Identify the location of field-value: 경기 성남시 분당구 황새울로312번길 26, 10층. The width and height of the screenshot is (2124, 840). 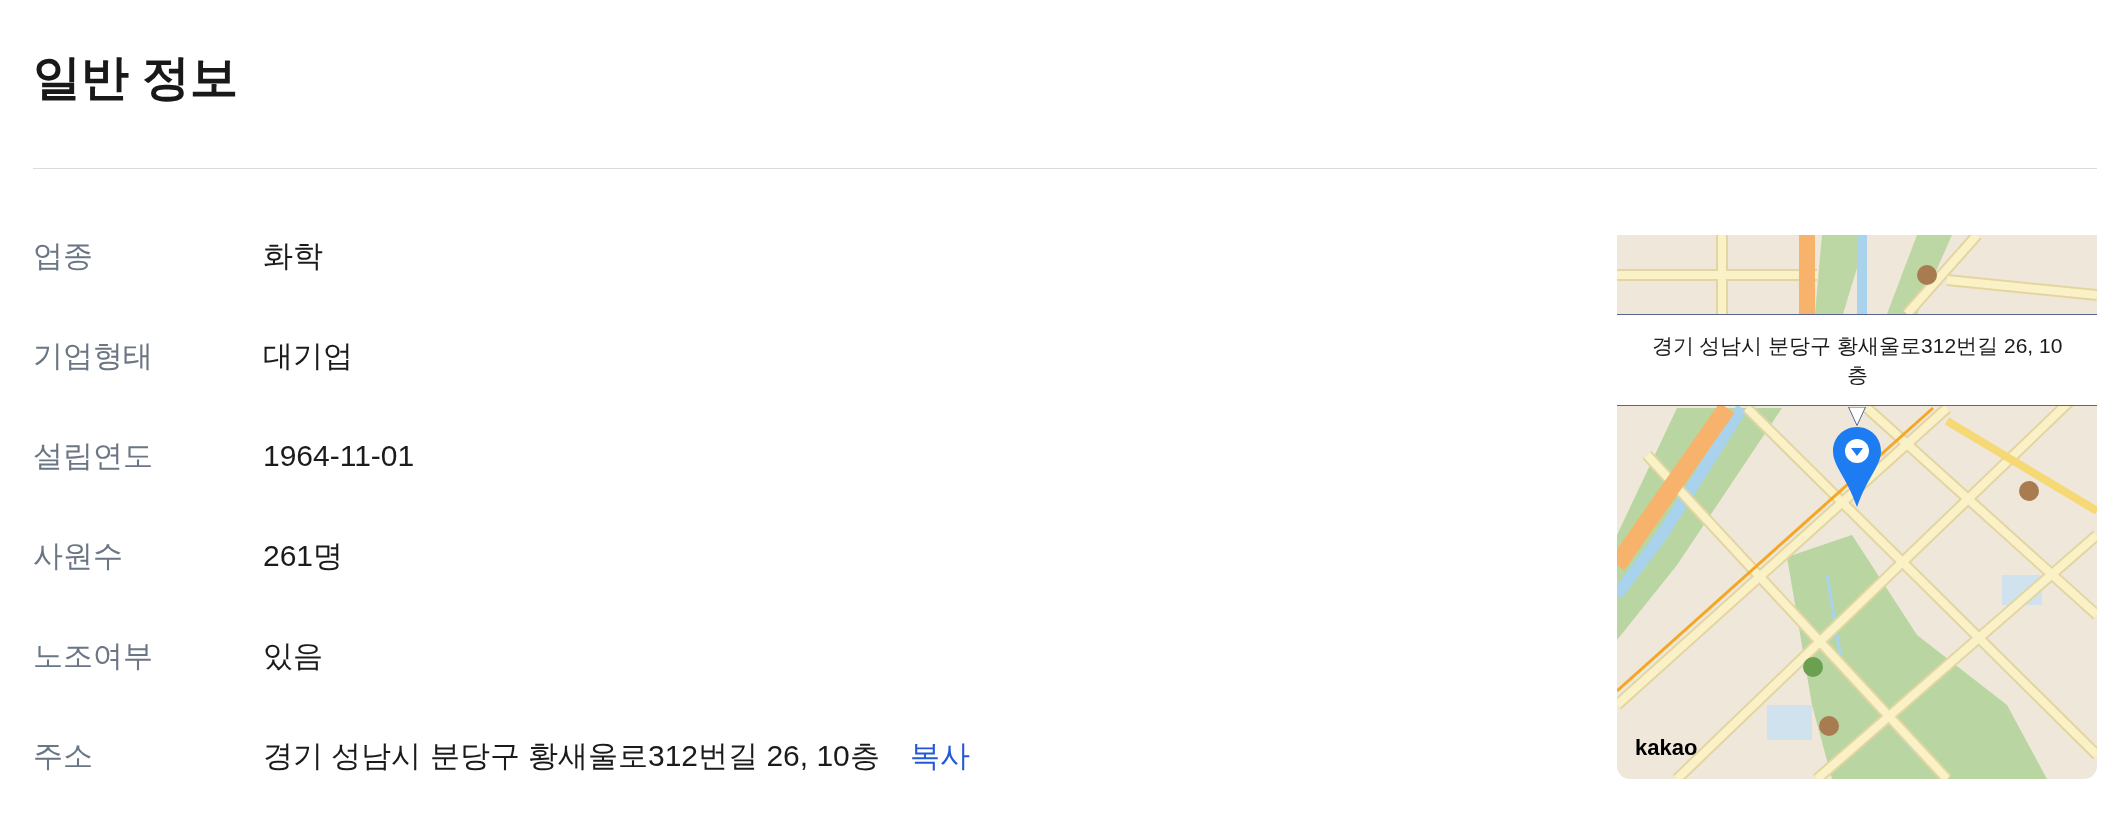
(571, 756).